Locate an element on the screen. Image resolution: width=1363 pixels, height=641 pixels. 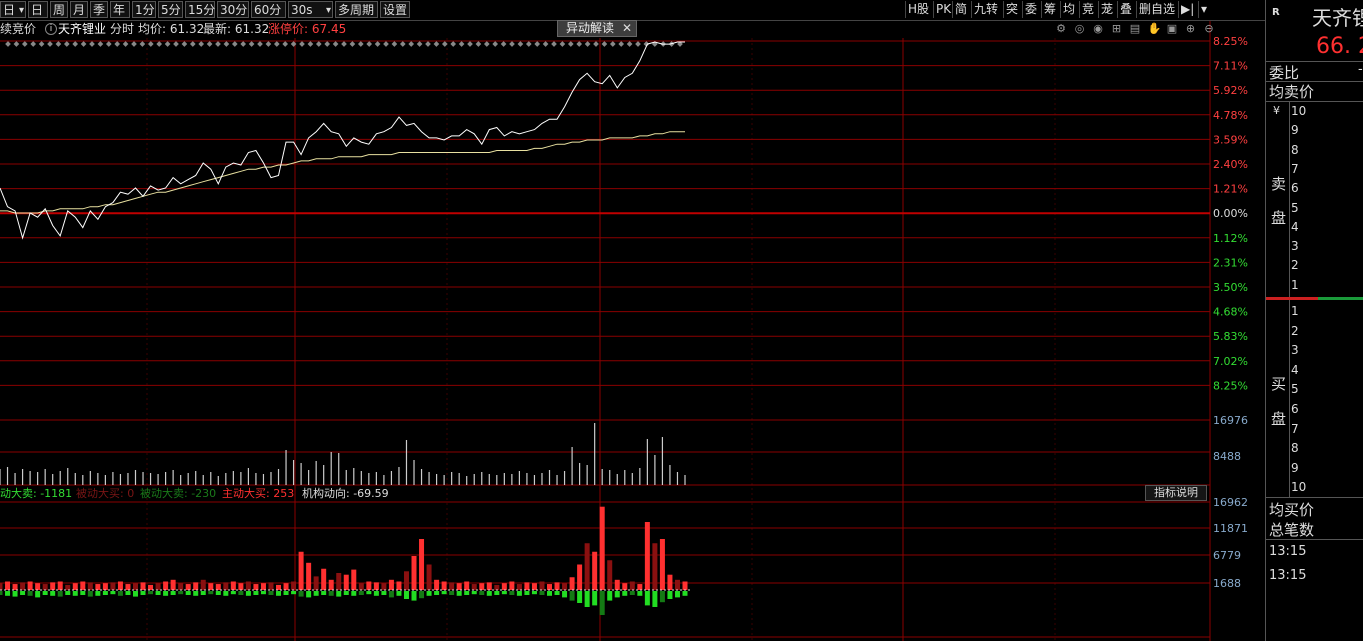
sell-level: 10 is located at coordinates (1298, 111).